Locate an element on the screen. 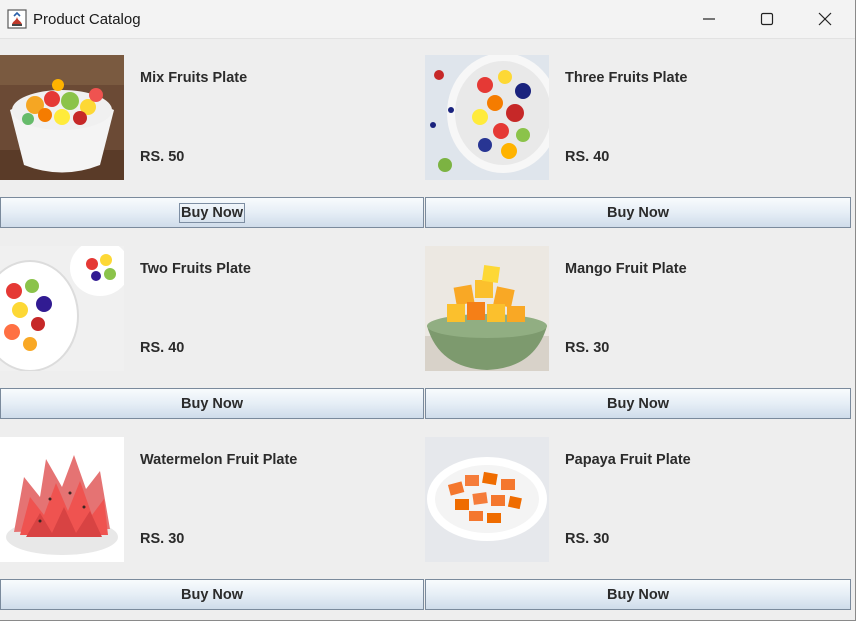  product-name: Two Fruits Plate is located at coordinates (195, 269).